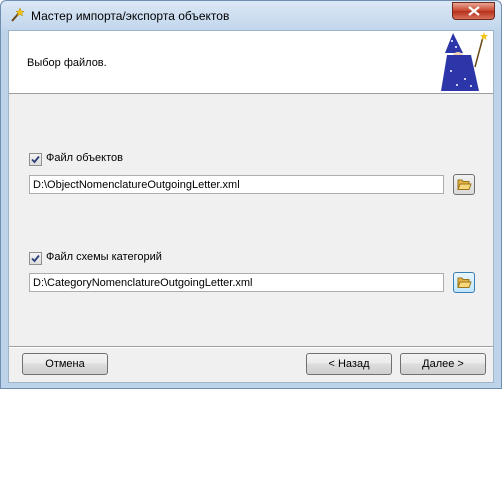  I want to click on schema-file-checkbox, so click(35, 258).